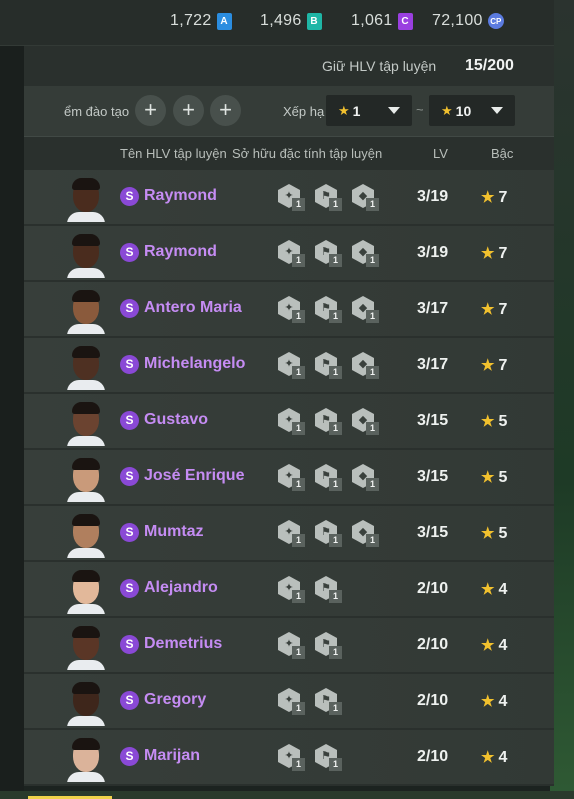 This screenshot has height=799, width=574. What do you see at coordinates (287, 795) in the screenshot?
I see `bottom-strip` at bounding box center [287, 795].